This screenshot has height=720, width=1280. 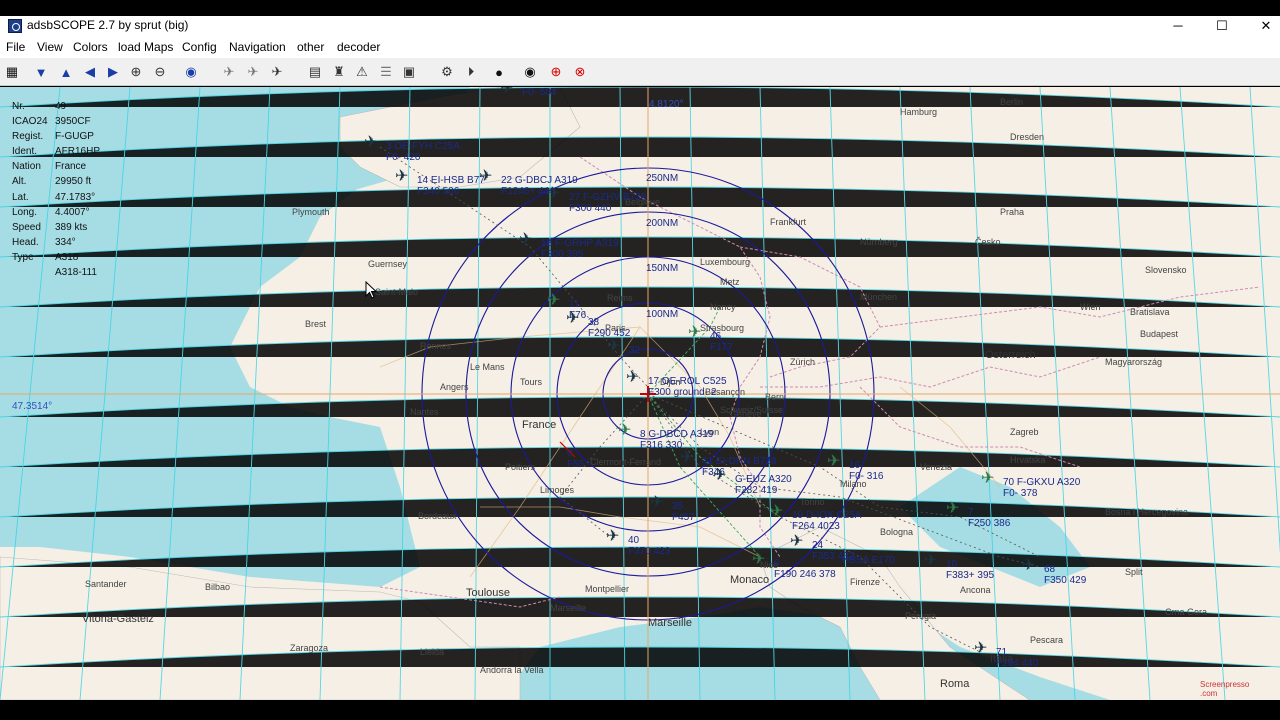 I want to click on aircraft-marker: ✈ 8 G-DBCD A319 F316 330, so click(x=665, y=437).